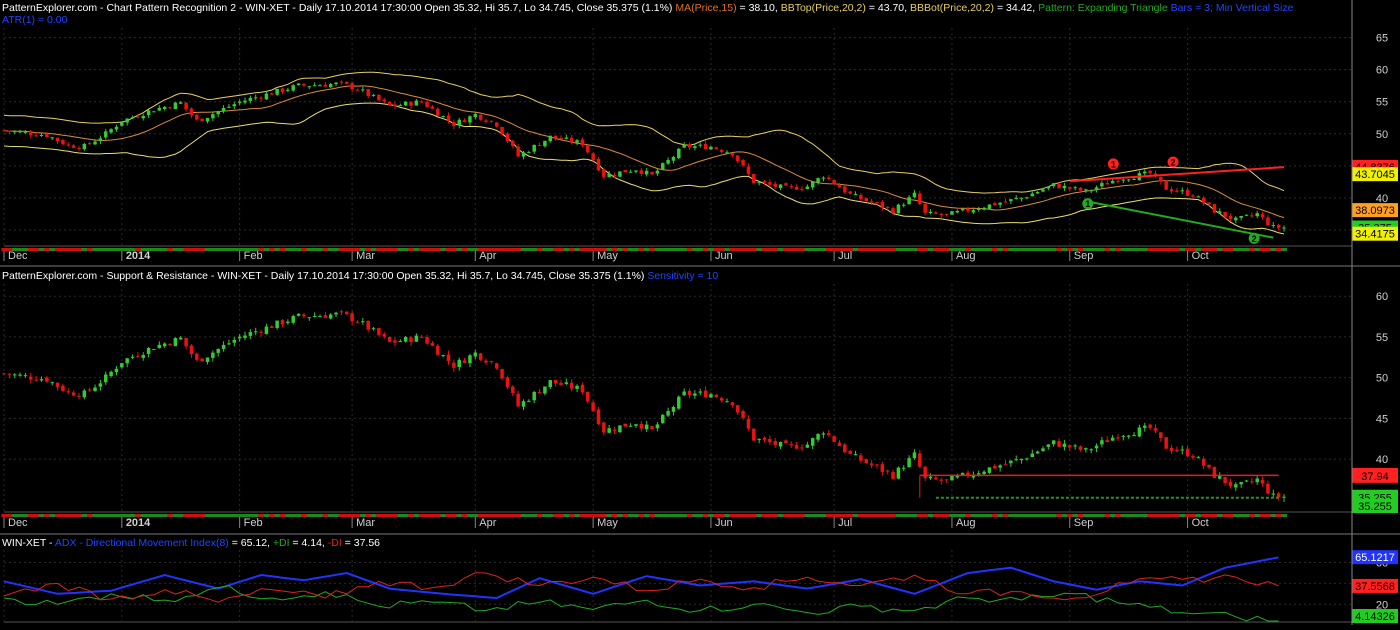  I want to click on y-tick-label: 65, so click(1382, 39).